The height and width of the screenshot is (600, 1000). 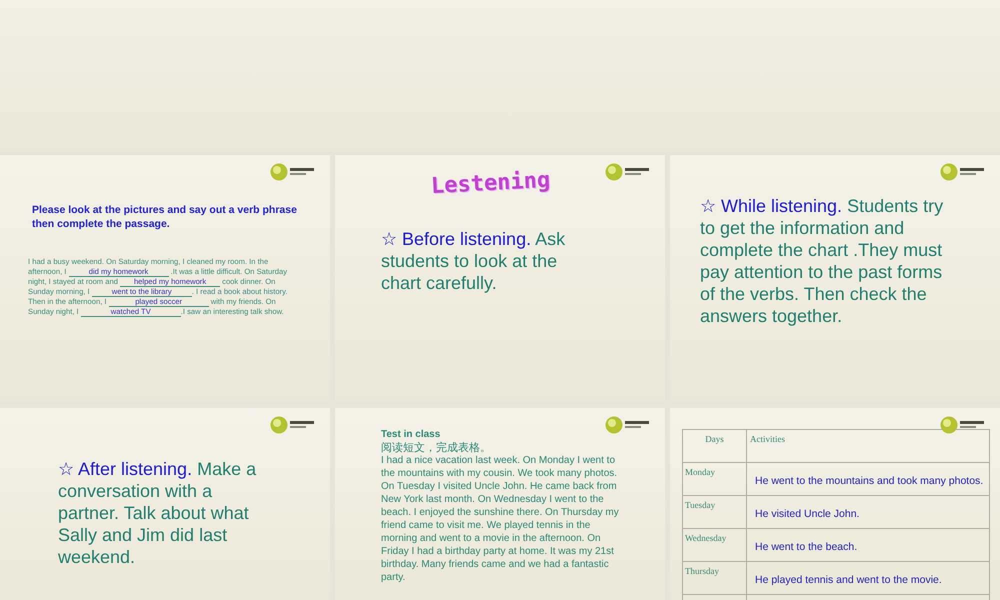 What do you see at coordinates (868, 479) in the screenshot?
I see `table-cell: He went to the mountains and took many photos.` at bounding box center [868, 479].